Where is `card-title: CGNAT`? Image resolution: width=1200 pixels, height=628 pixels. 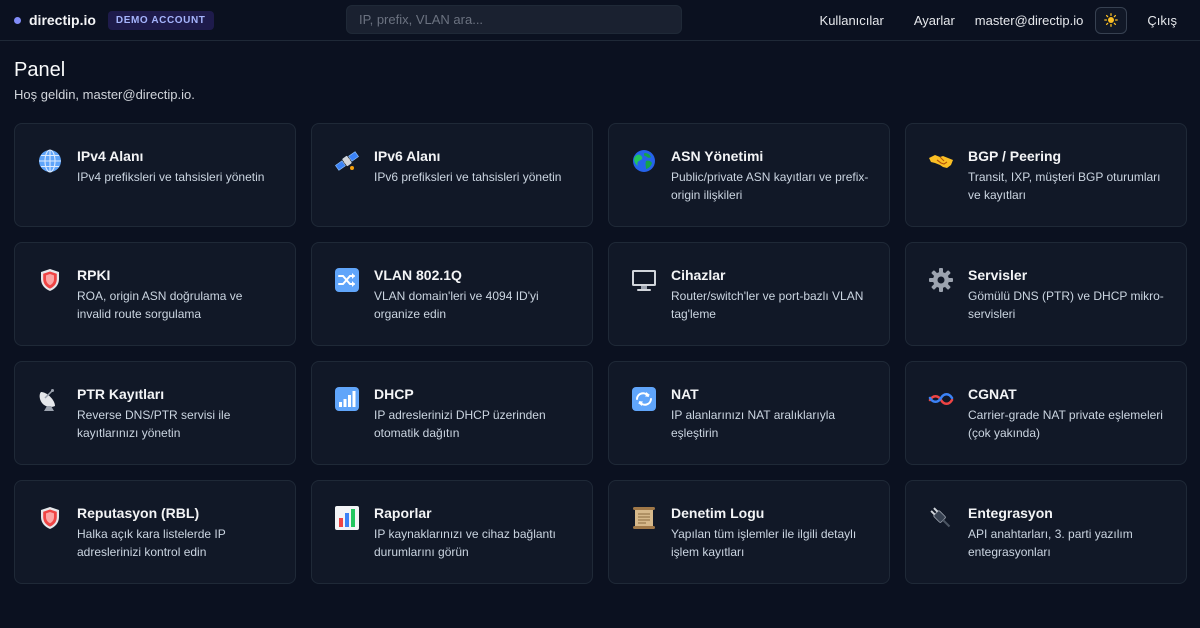
card-title: CGNAT is located at coordinates (992, 394).